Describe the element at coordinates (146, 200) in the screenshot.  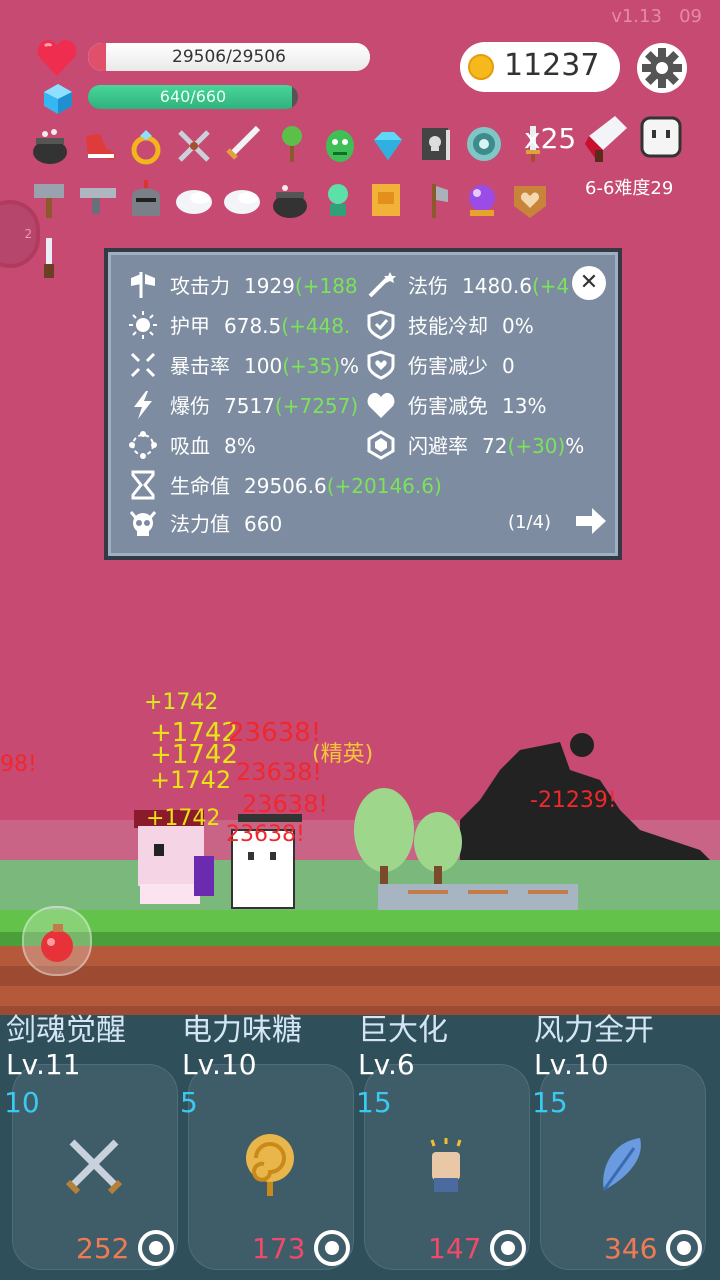
I see `knight-helmet-icon` at that location.